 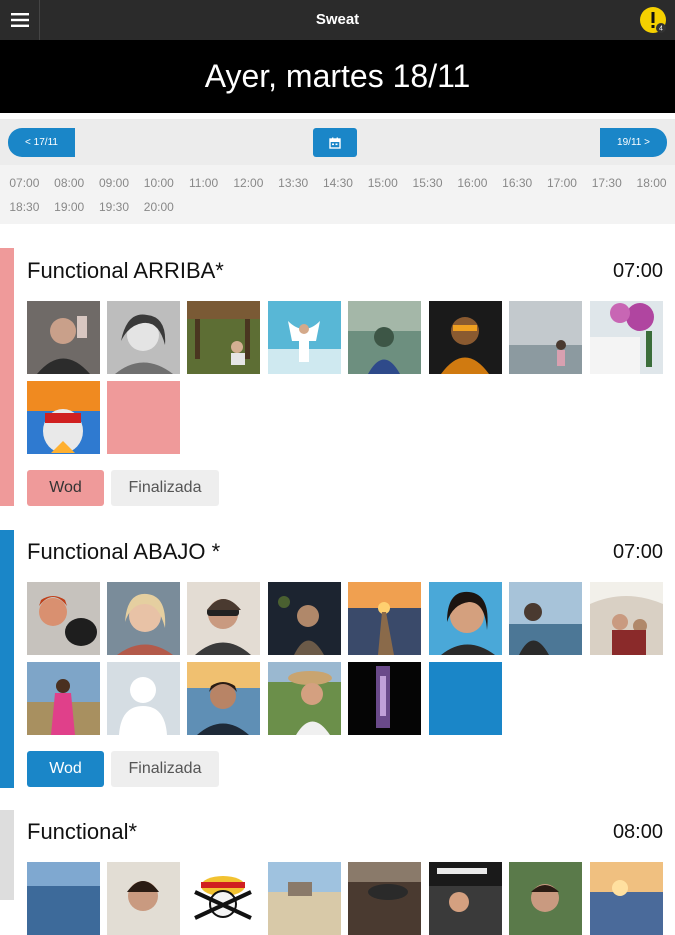 What do you see at coordinates (337, 76) in the screenshot?
I see `date-banner: Ayer, martes 18/11` at bounding box center [337, 76].